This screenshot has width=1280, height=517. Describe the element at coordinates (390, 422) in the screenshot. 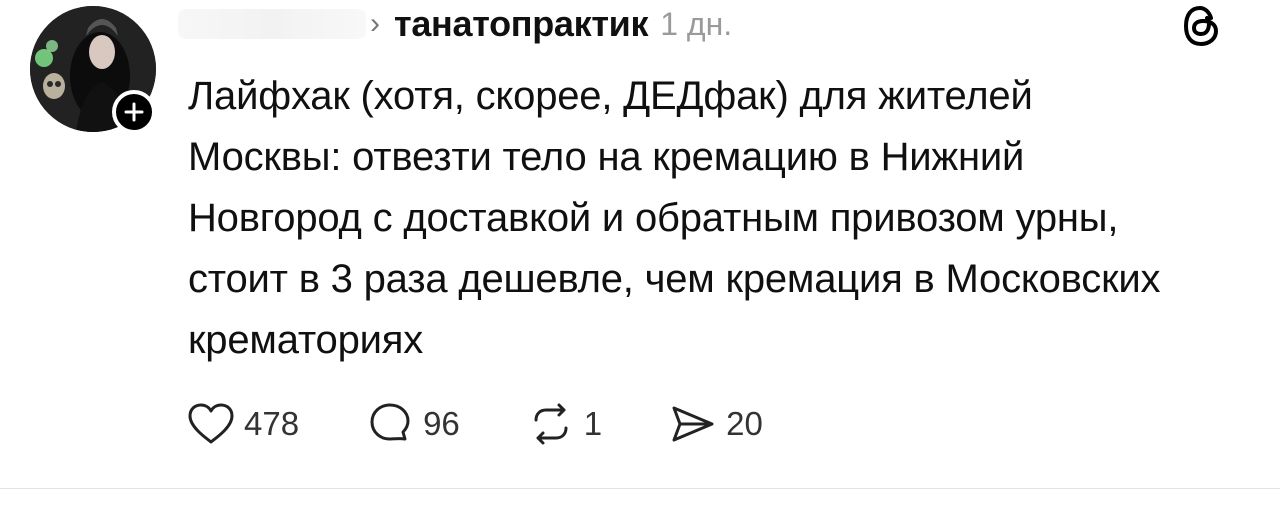

I see `comment-bubble-icon` at that location.